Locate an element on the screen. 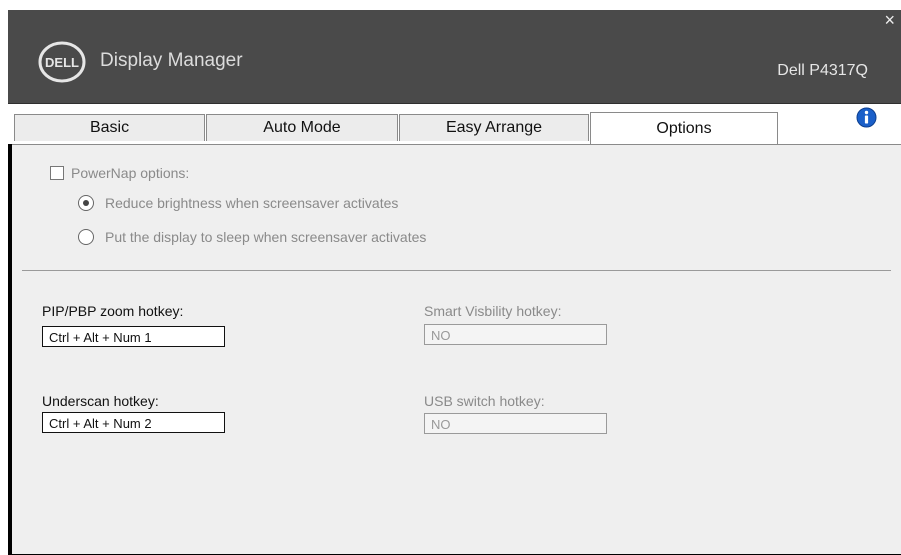 The height and width of the screenshot is (555, 901). pip-hotkey-label: PIP/PBP zoom hotkey: is located at coordinates (113, 311).